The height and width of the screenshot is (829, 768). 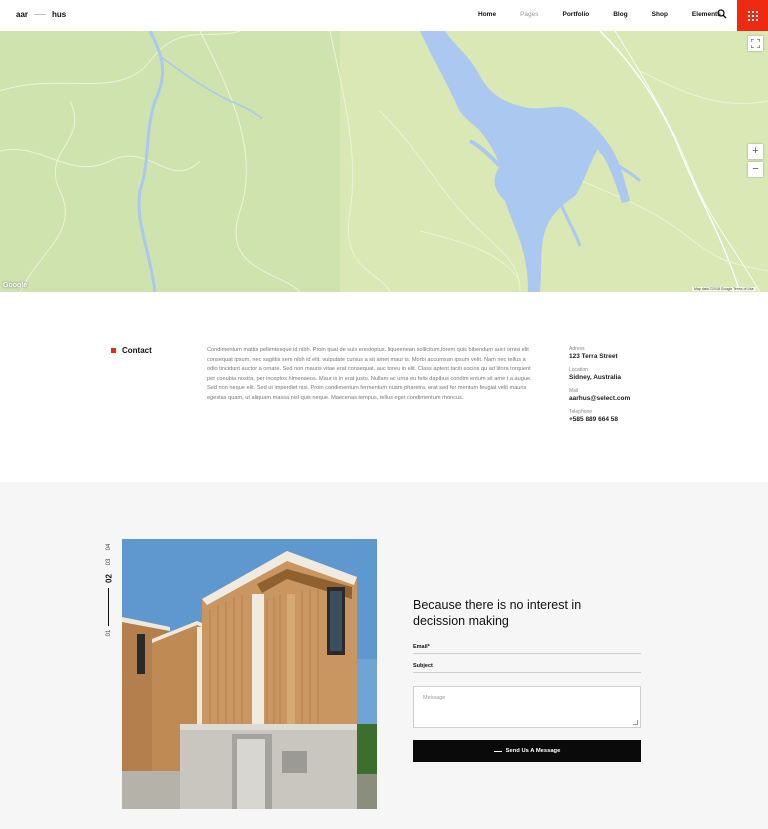 I want to click on house-image, so click(x=249, y=674).